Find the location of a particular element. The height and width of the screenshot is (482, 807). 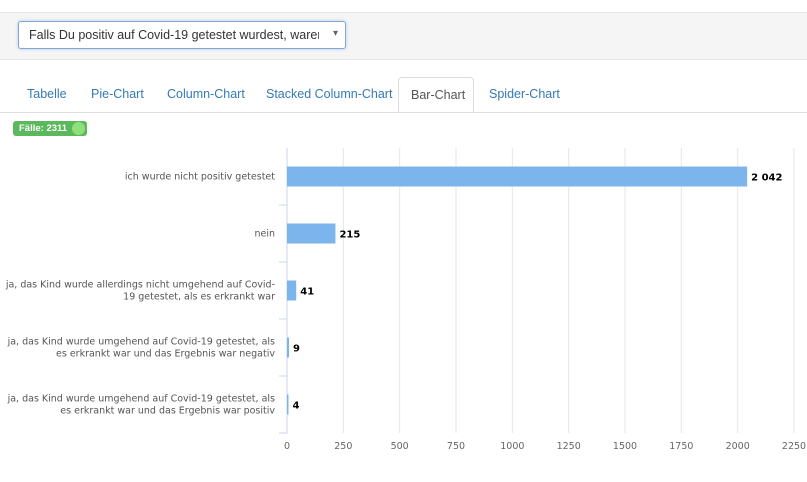

x-tick-label: 2000 is located at coordinates (738, 446).